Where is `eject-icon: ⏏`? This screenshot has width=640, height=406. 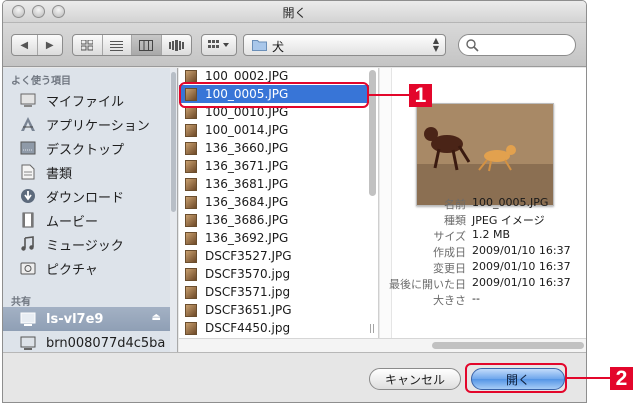
eject-icon: ⏏ is located at coordinates (156, 317).